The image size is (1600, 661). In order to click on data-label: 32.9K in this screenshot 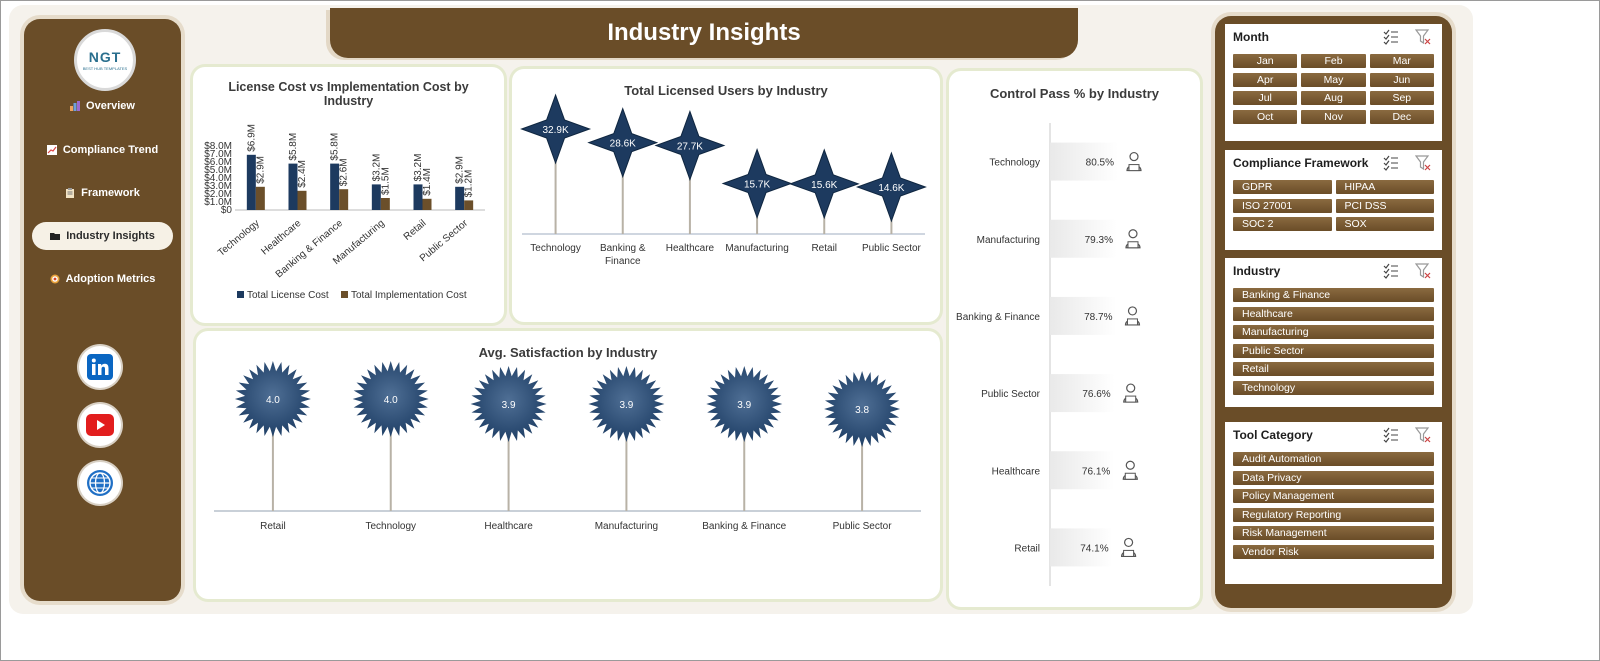, I will do `click(556, 130)`.